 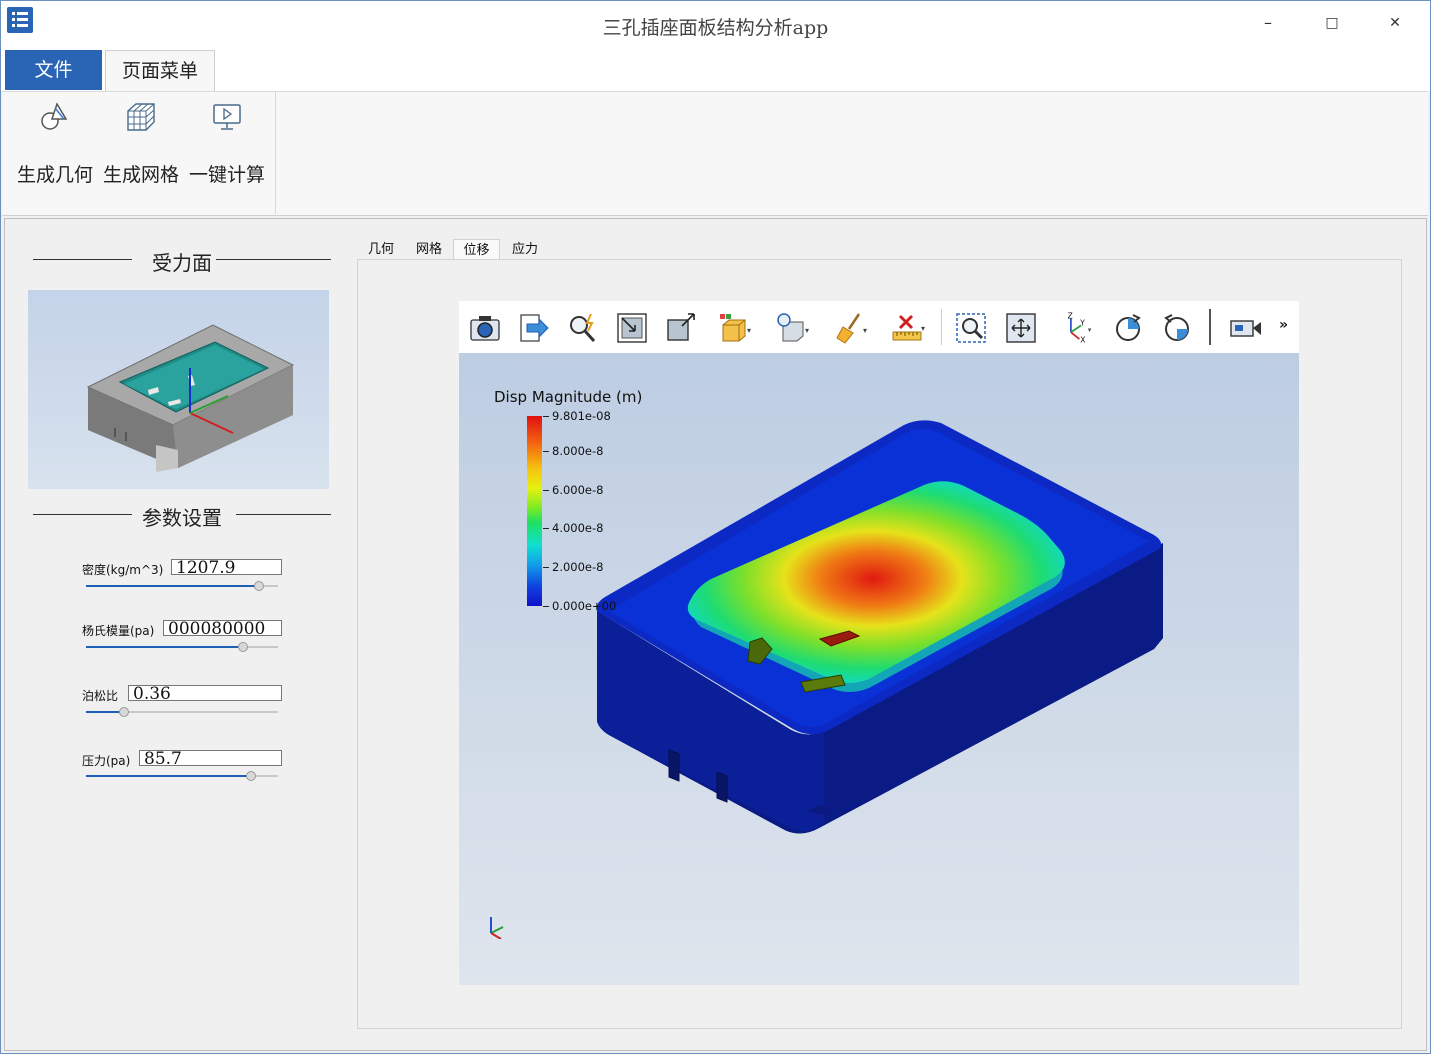 I want to click on legend-tick-label: 4.000e-8, so click(x=578, y=528).